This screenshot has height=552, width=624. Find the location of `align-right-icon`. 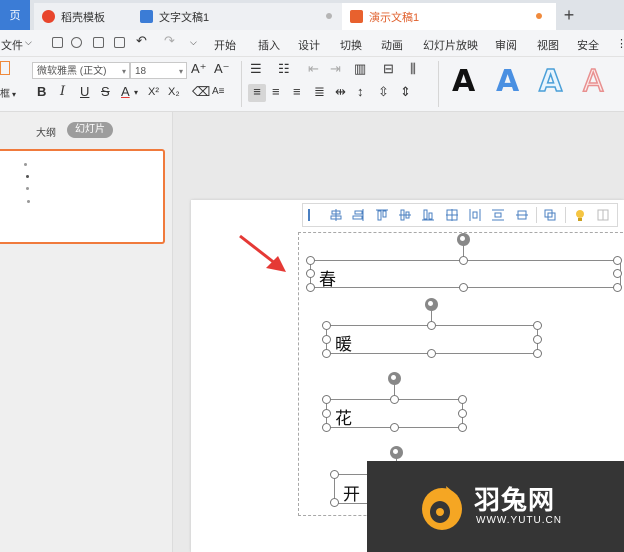

align-right-icon is located at coordinates (358, 215).